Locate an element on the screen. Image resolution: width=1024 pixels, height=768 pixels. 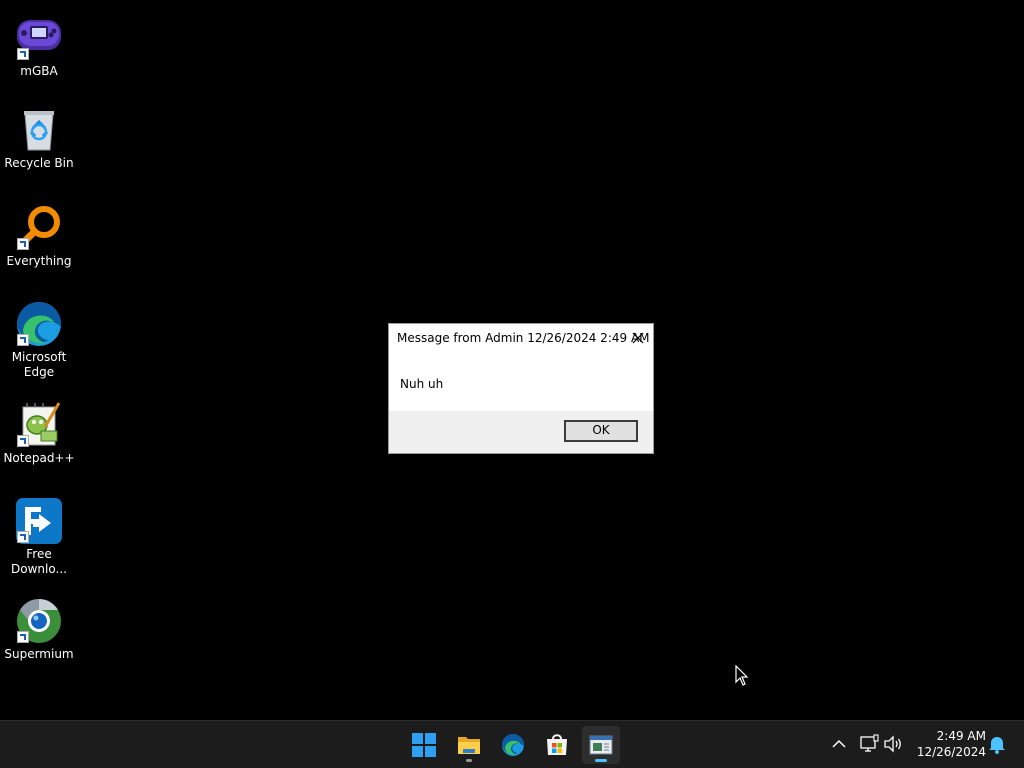
dialog-message: Nuh uh is located at coordinates (422, 384).